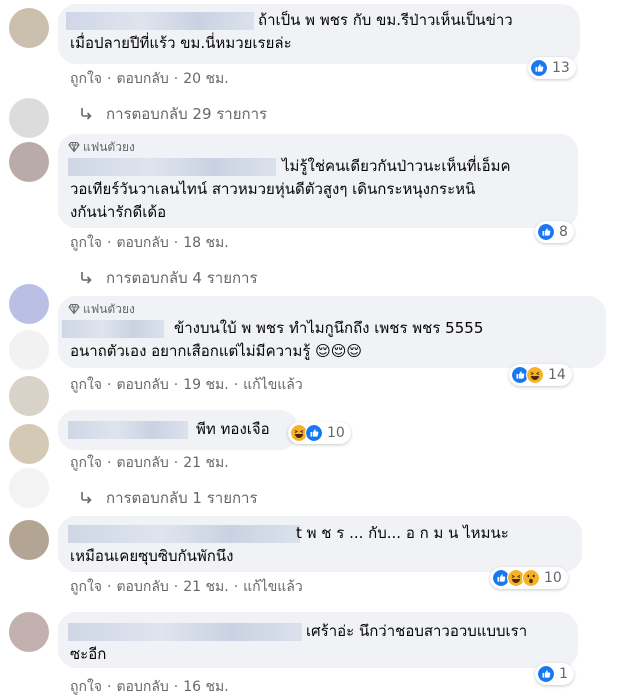  What do you see at coordinates (535, 375) in the screenshot?
I see `haha-reaction-icon` at bounding box center [535, 375].